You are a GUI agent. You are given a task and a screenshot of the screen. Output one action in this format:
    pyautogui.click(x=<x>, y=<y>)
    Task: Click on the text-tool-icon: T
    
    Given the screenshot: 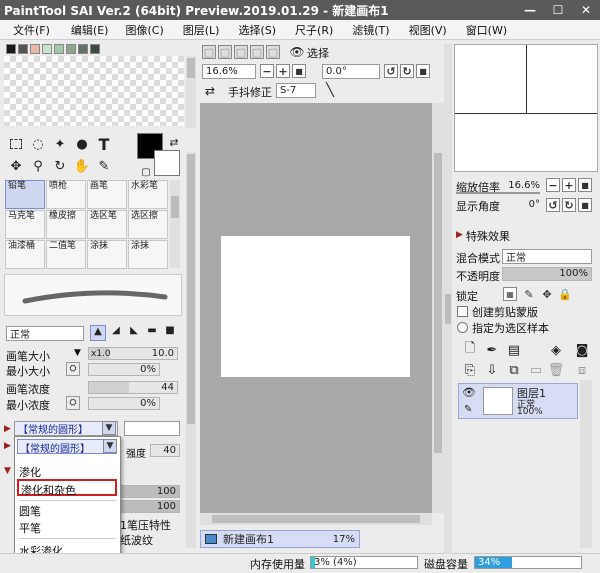 What is the action you would take?
    pyautogui.click(x=104, y=144)
    